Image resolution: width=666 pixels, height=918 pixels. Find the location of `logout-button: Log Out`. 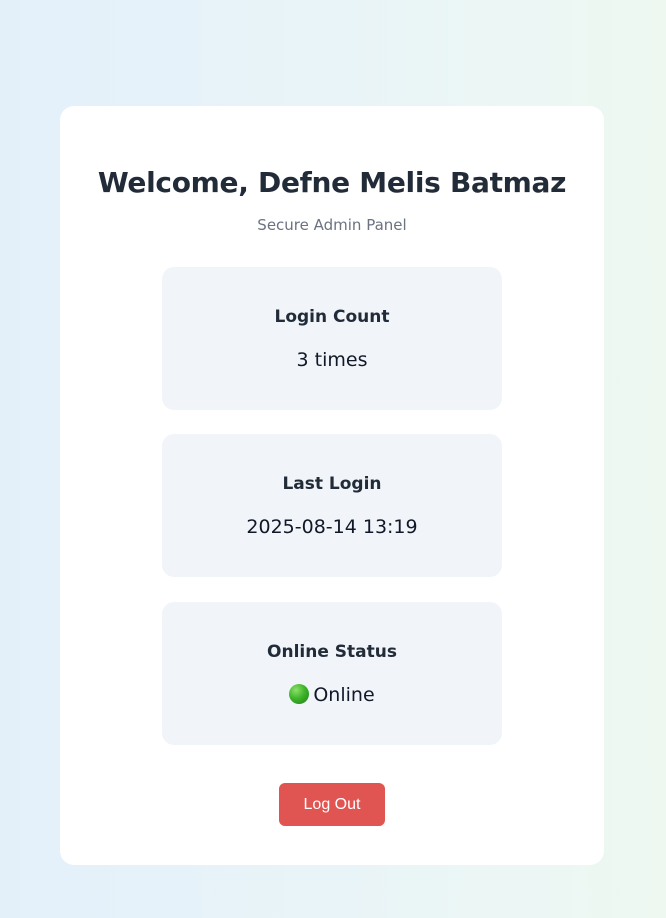

logout-button: Log Out is located at coordinates (332, 804).